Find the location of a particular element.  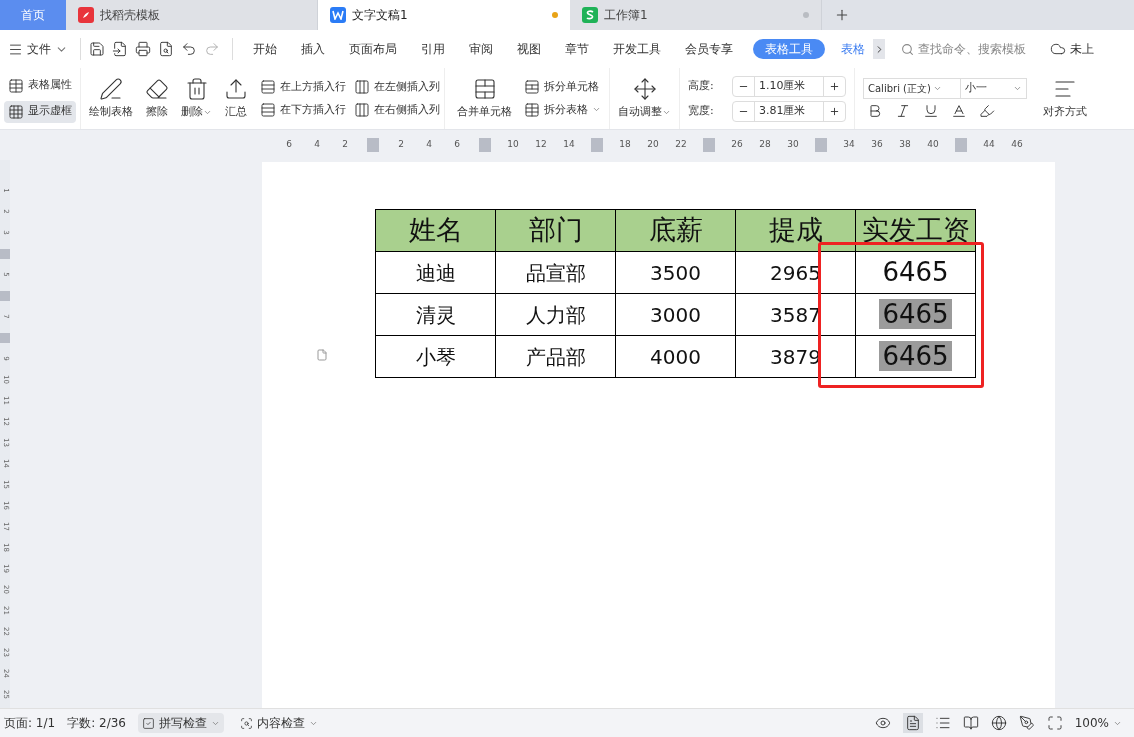

insert-column-right-button: 在右侧插入列 is located at coordinates (397, 109).